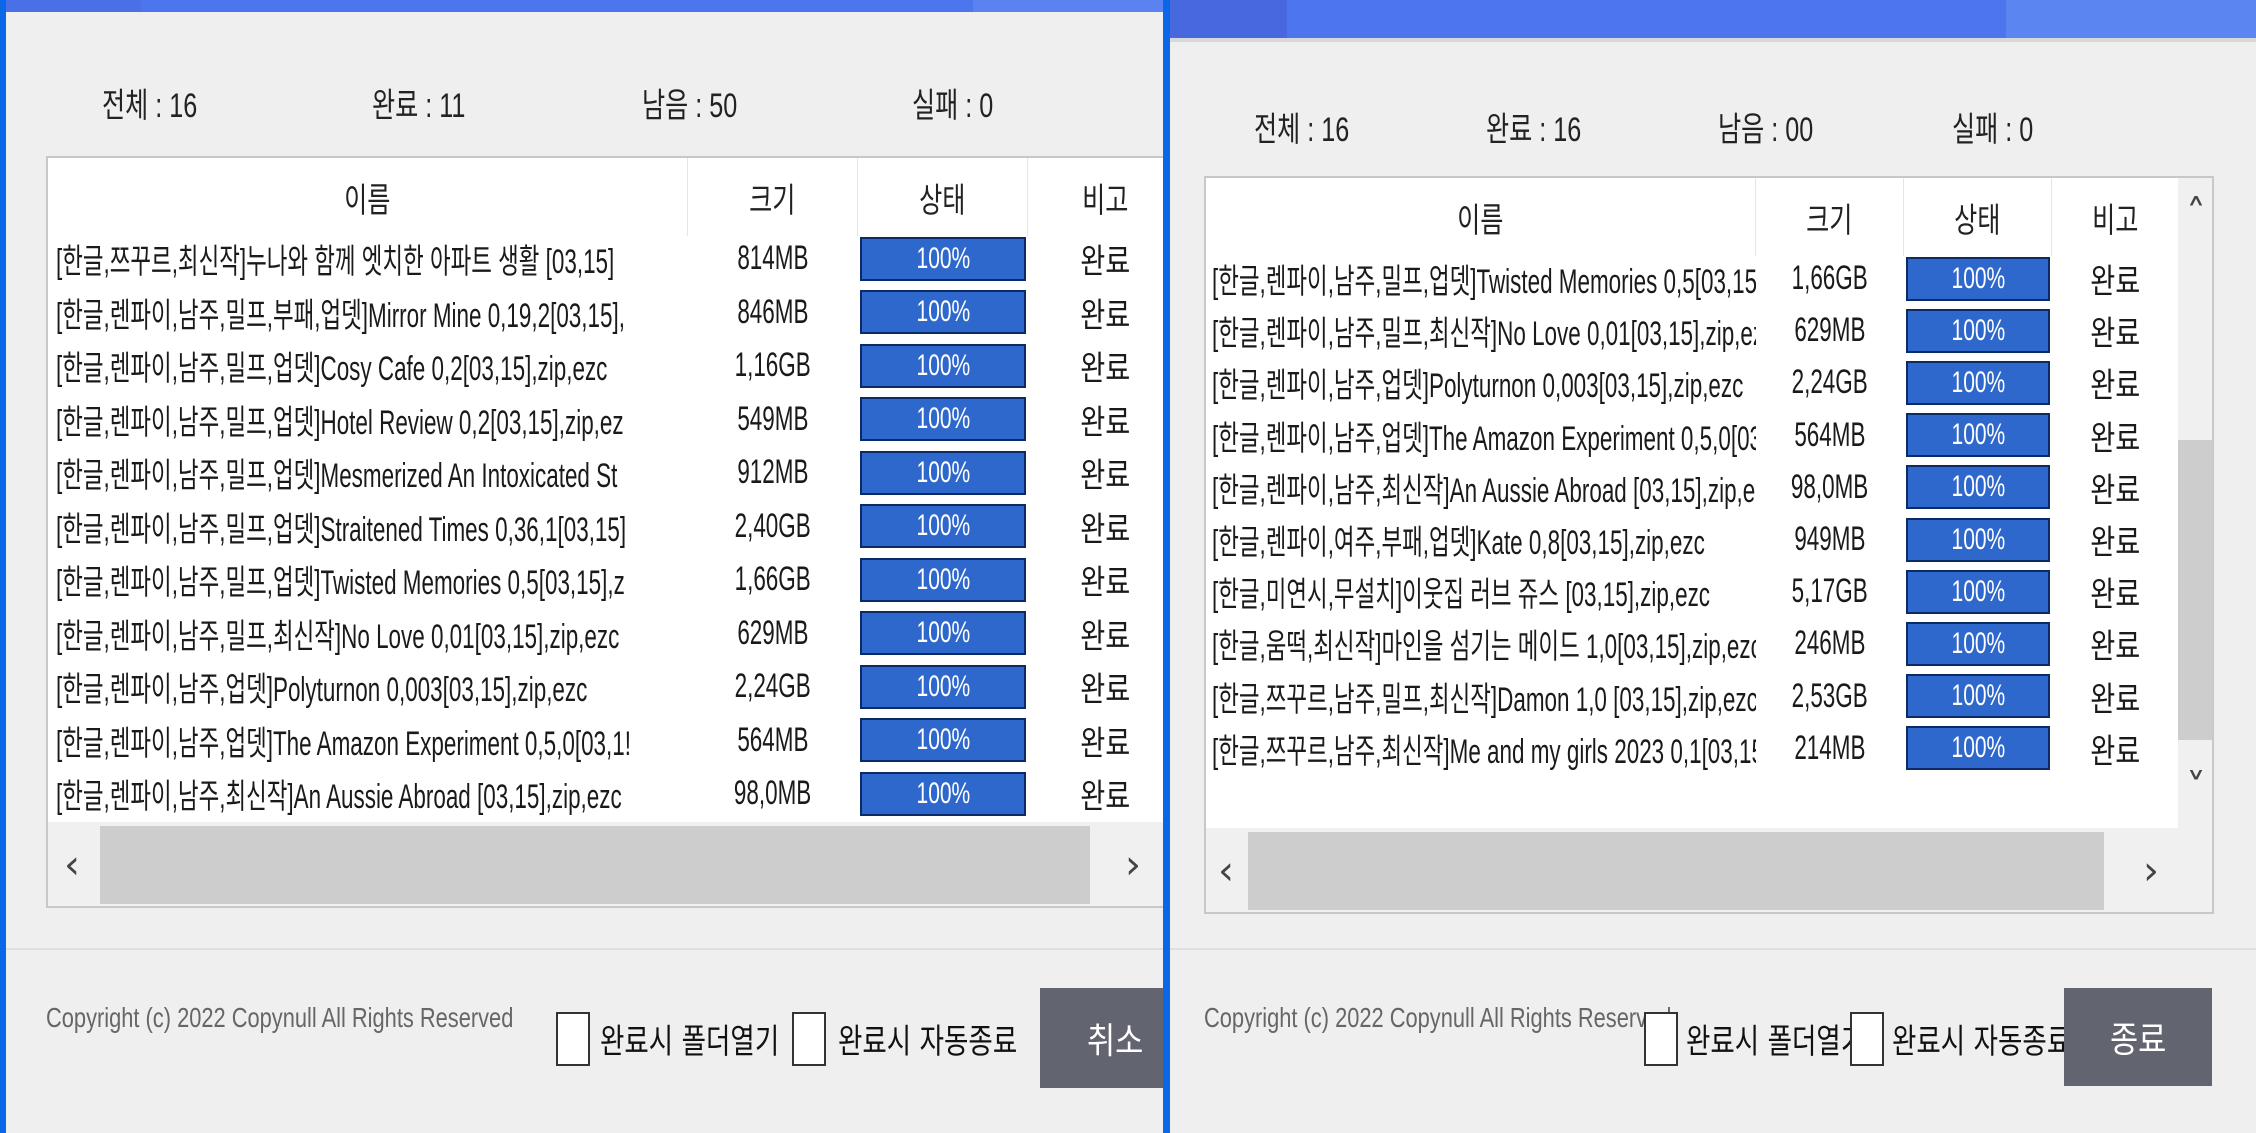 Image resolution: width=2256 pixels, height=1133 pixels. I want to click on vertical-scrollbar: ˄ ˅, so click(2195, 503).